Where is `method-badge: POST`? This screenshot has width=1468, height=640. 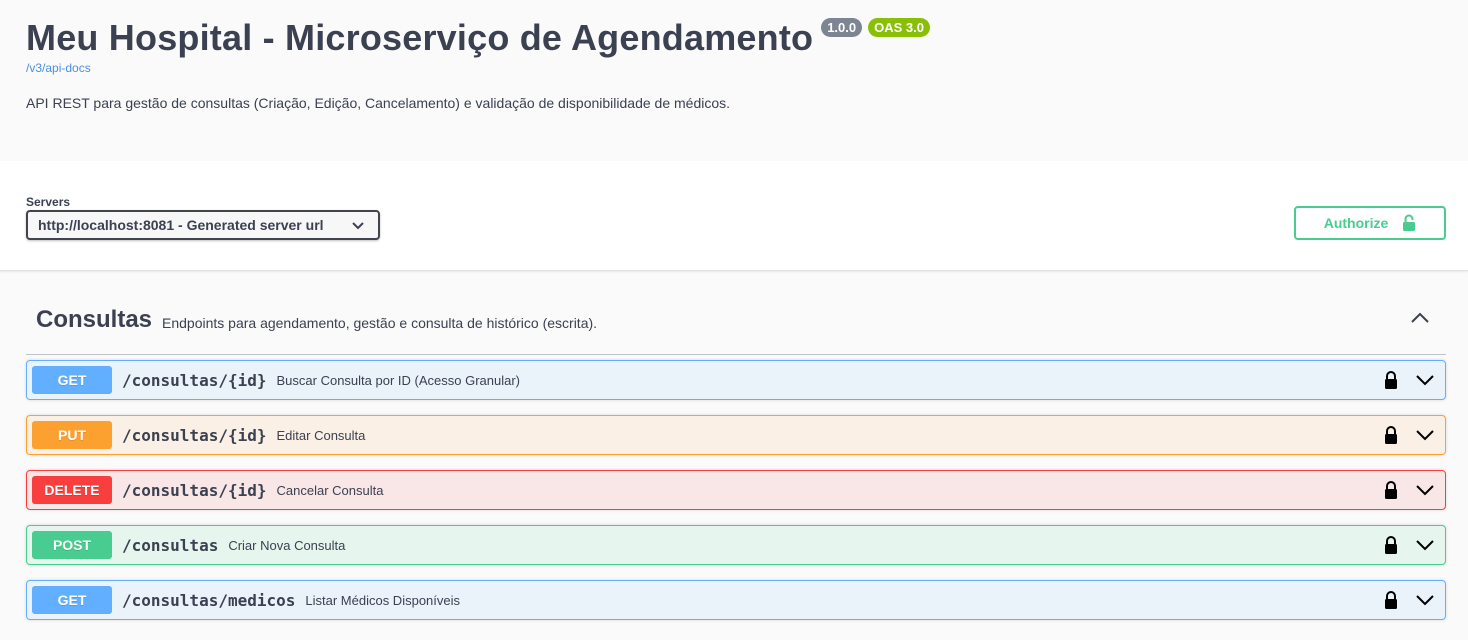 method-badge: POST is located at coordinates (72, 545).